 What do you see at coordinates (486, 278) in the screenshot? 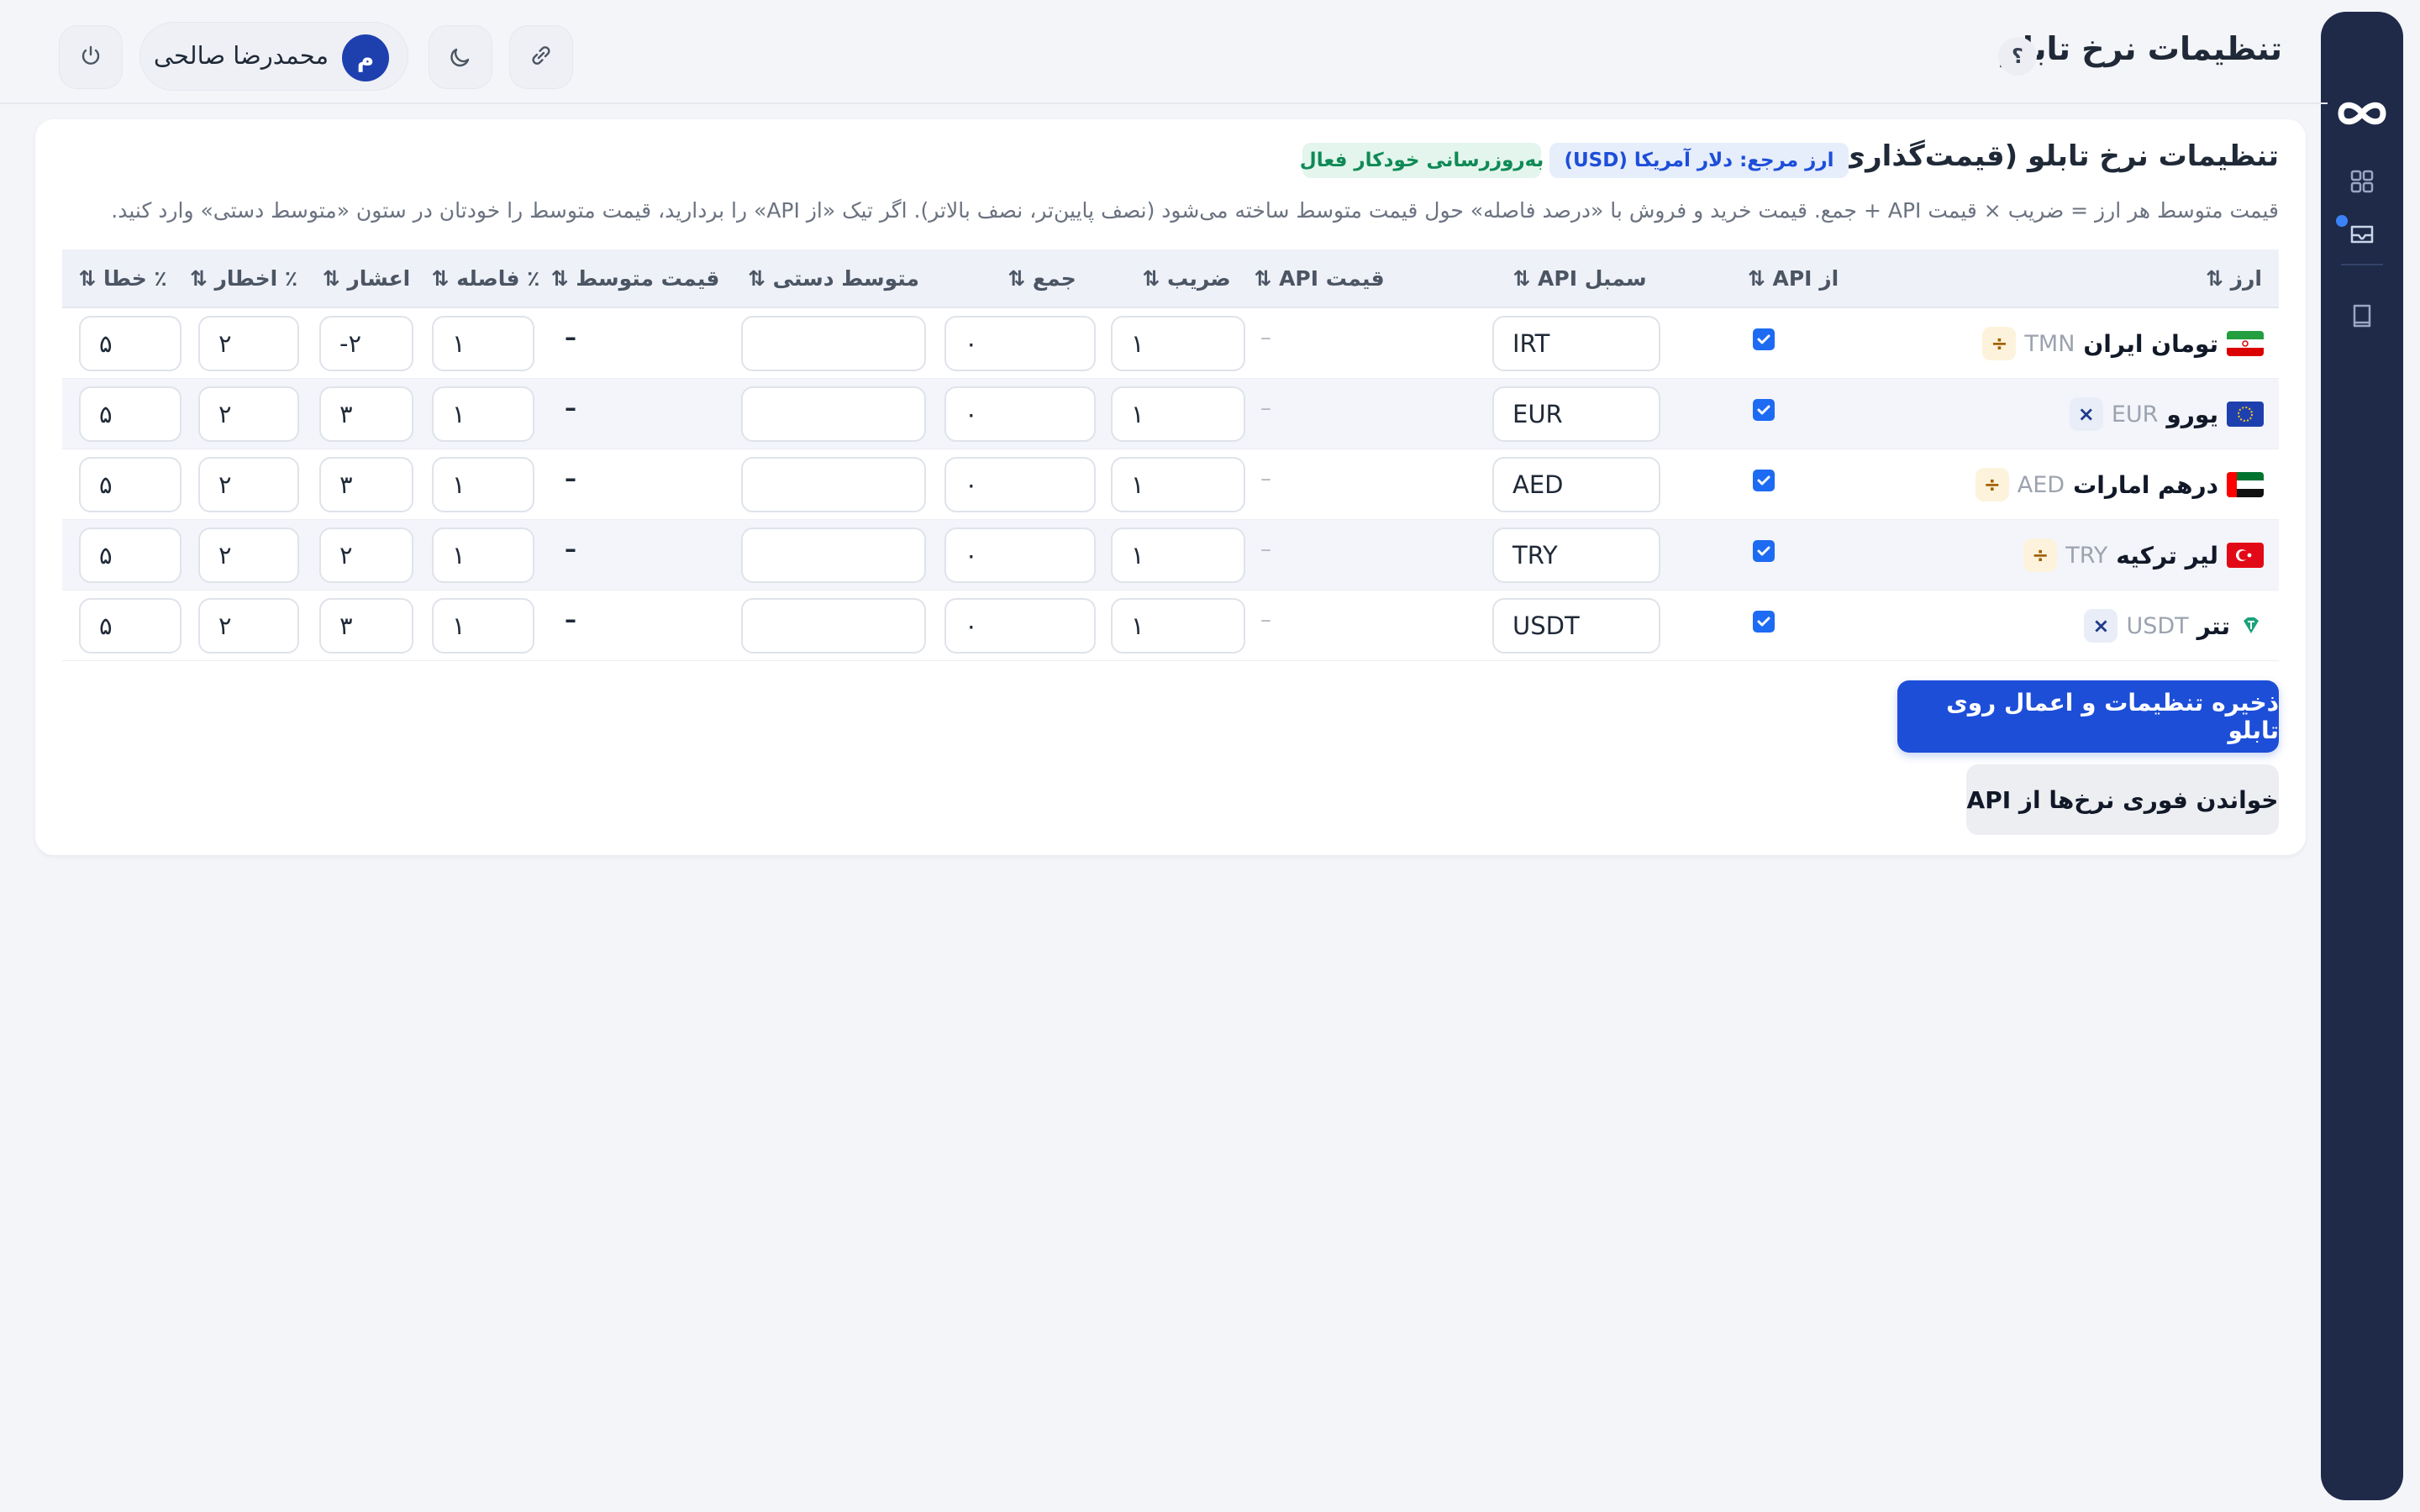
I see `header-spread: ٪ فاصله ⇅` at bounding box center [486, 278].